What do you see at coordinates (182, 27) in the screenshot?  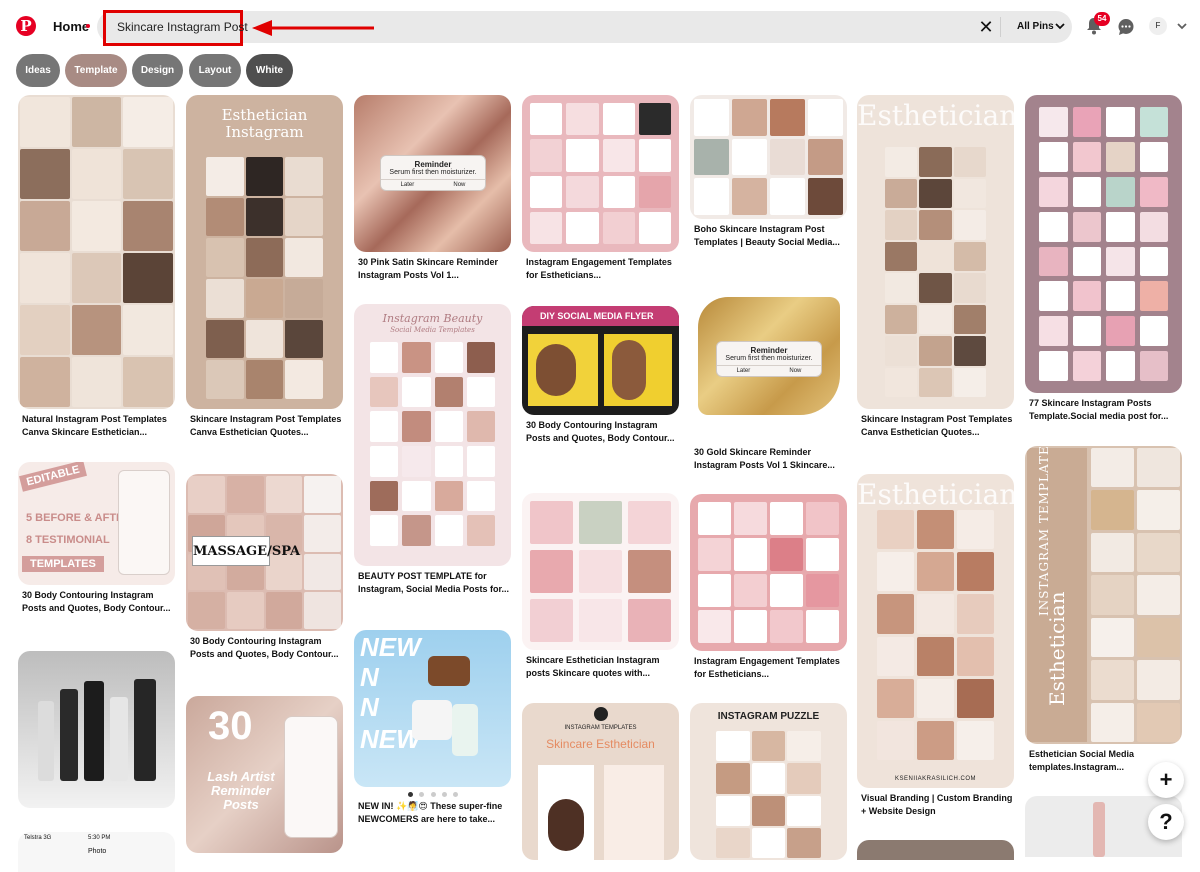 I see `search-input: Skincare Instagram Post` at bounding box center [182, 27].